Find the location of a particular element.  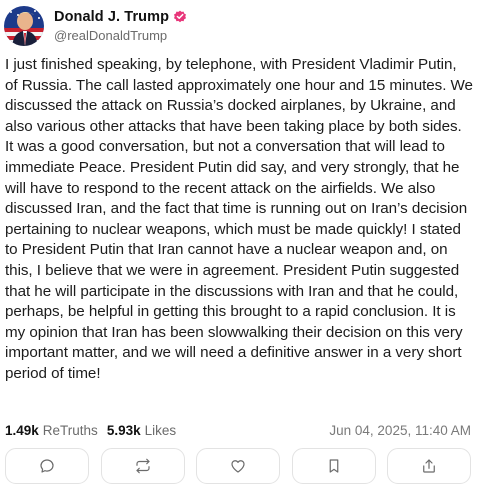

display-name-row: Donald J. Trump is located at coordinates (120, 17).